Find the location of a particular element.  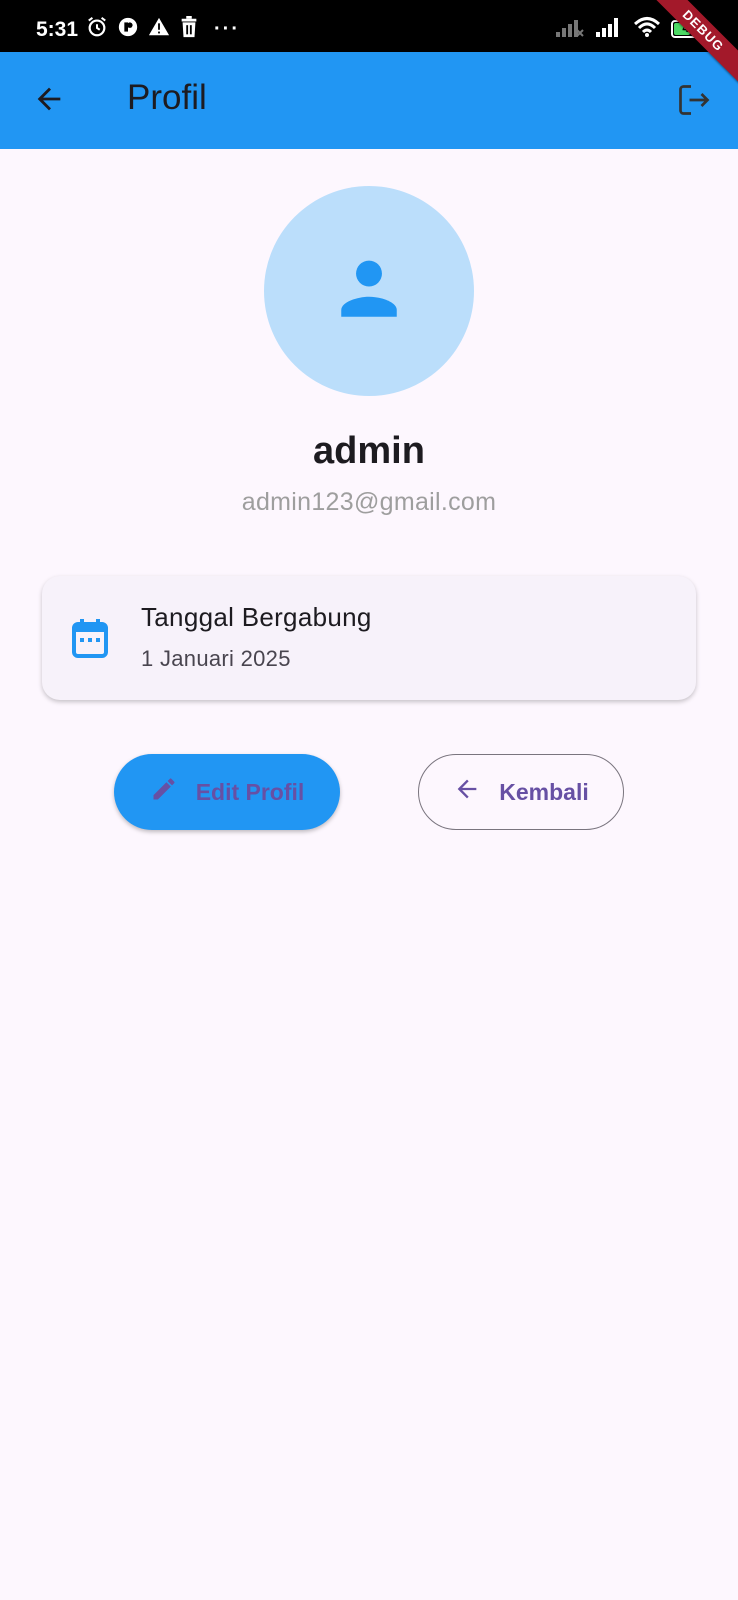

signal-icon is located at coordinates (609, 29).